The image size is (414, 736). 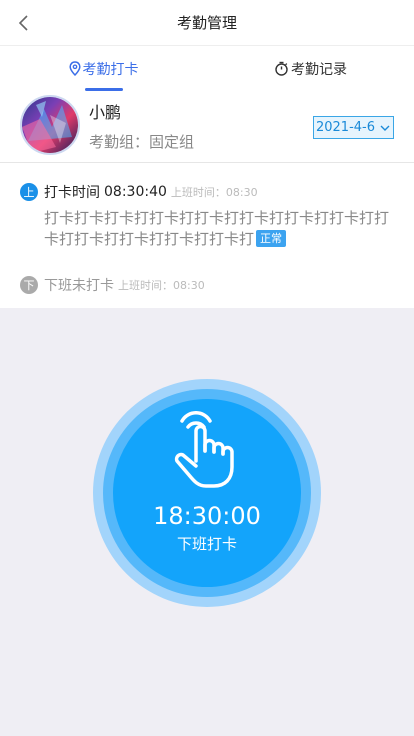 I want to click on record-checkout-row: 下 下班未打卡 上班时间： 08:30, so click(x=112, y=285).